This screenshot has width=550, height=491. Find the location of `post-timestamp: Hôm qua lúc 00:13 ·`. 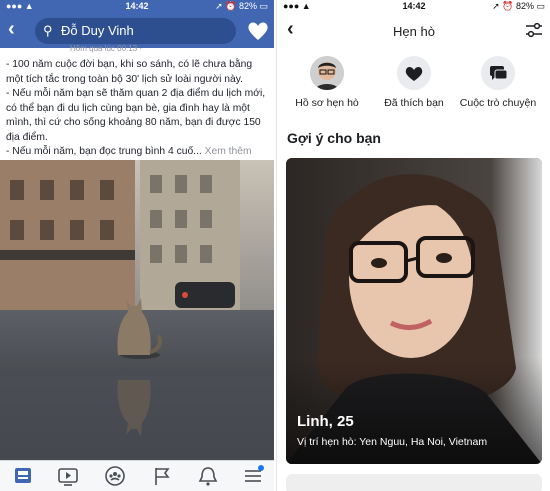

post-timestamp: Hôm qua lúc 00:13 · is located at coordinates (106, 48).